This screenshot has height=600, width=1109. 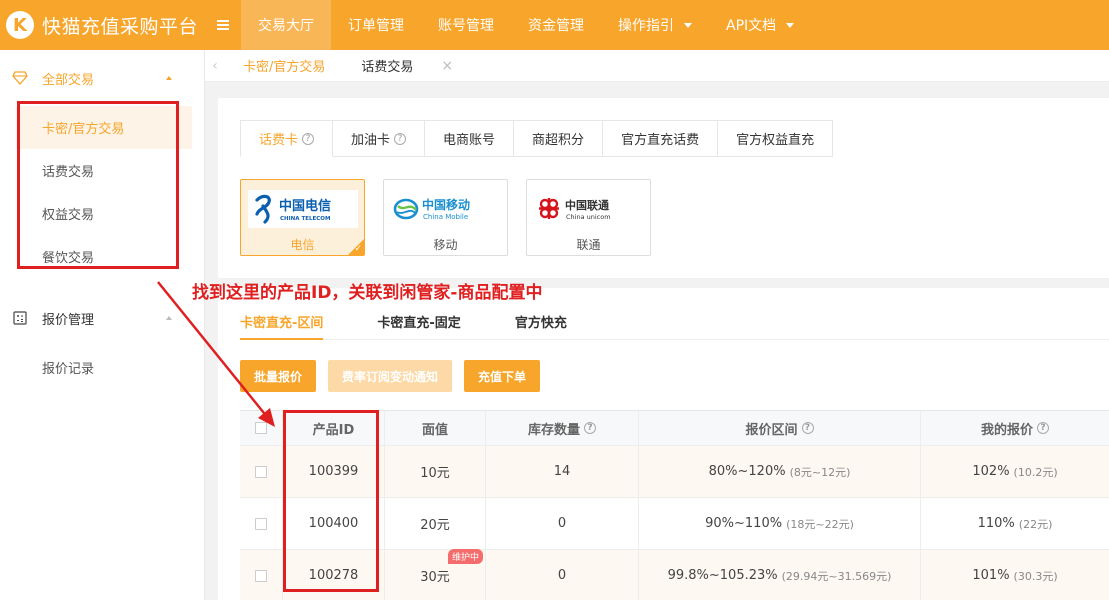 I want to click on svg-text: China Mobile, so click(x=445, y=217).